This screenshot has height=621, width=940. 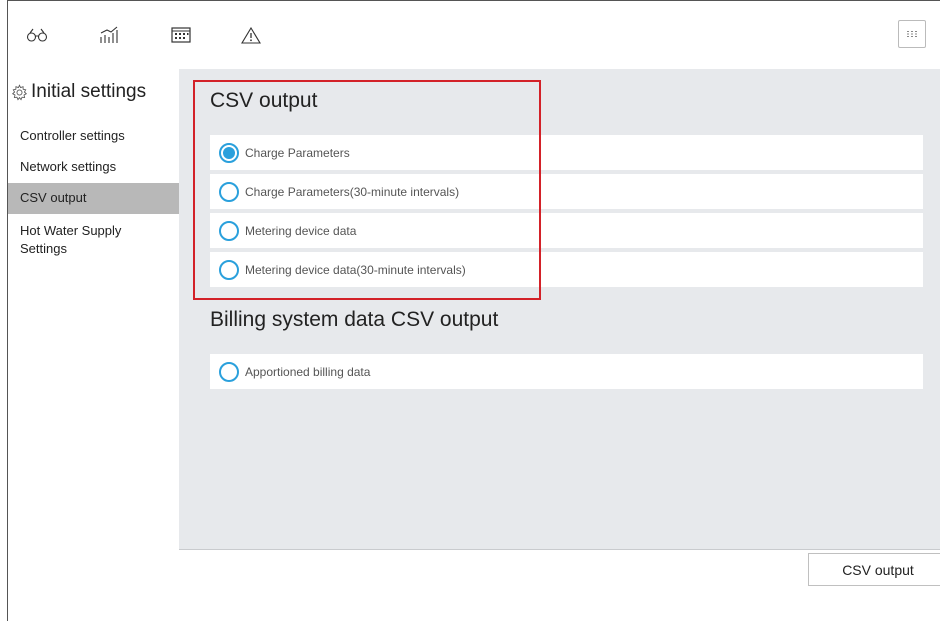 What do you see at coordinates (566, 191) in the screenshot?
I see `option-charge-parameters-30min: Charge Parameters(30-minute intervals)` at bounding box center [566, 191].